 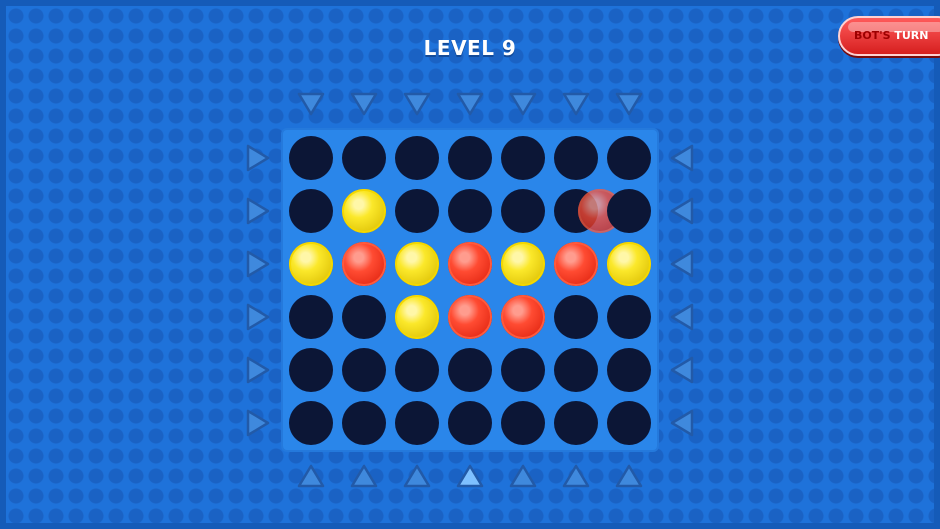 I want to click on turn-player: BOT'S, so click(x=872, y=35).